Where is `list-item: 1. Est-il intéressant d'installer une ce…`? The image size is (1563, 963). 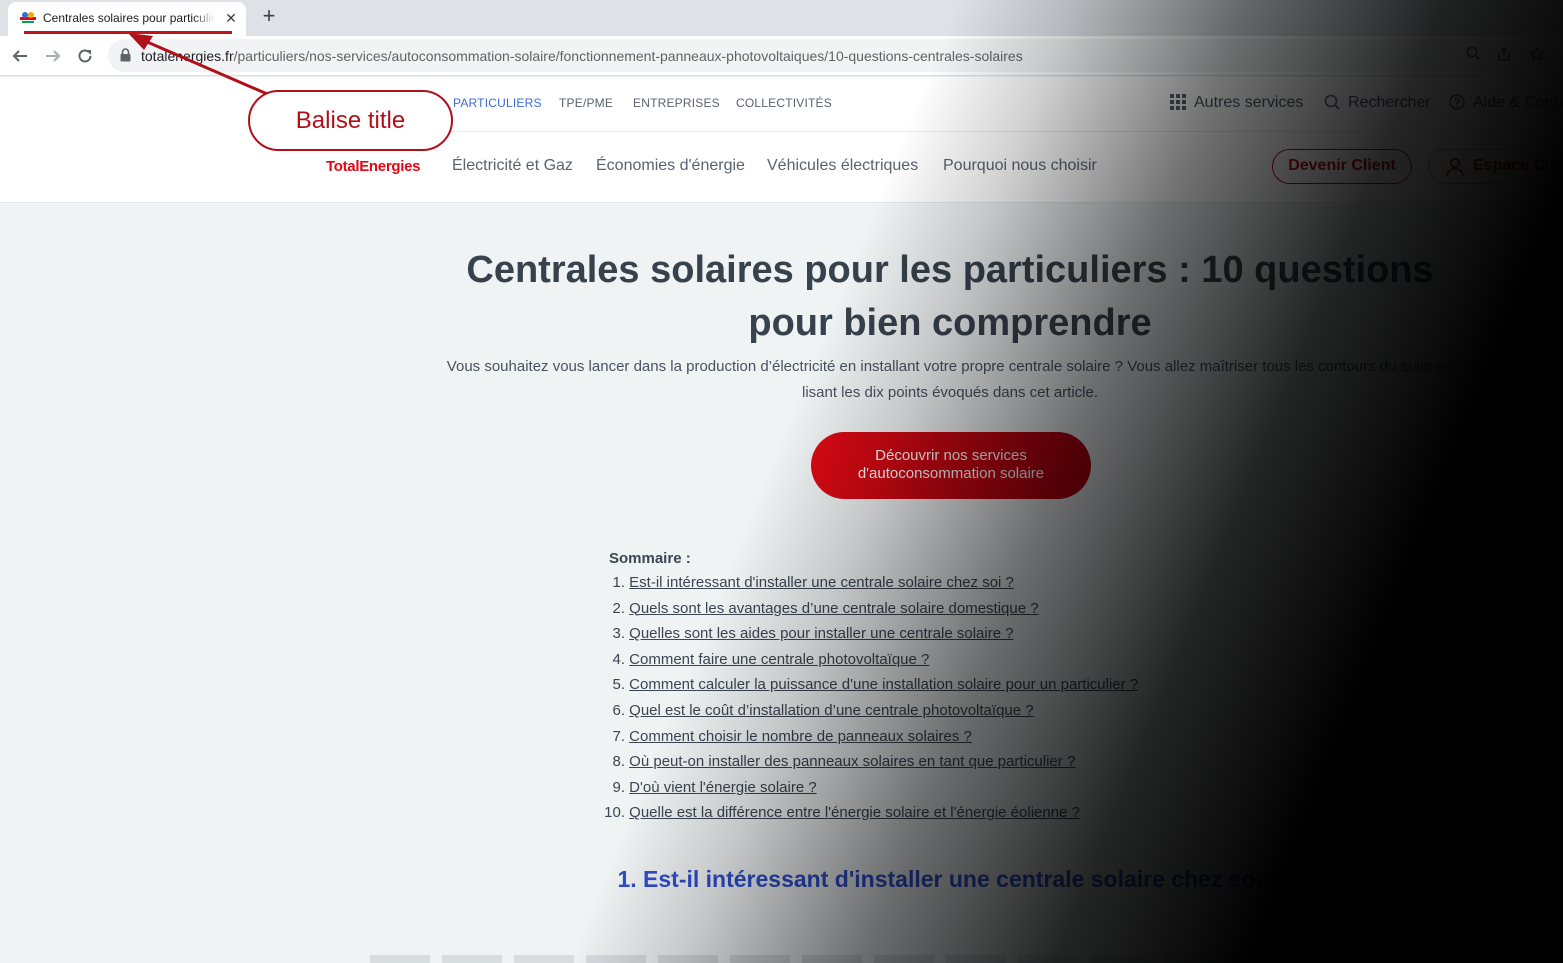
list-item: 1. Est-il intéressant d'installer une ce… is located at coordinates (906, 583).